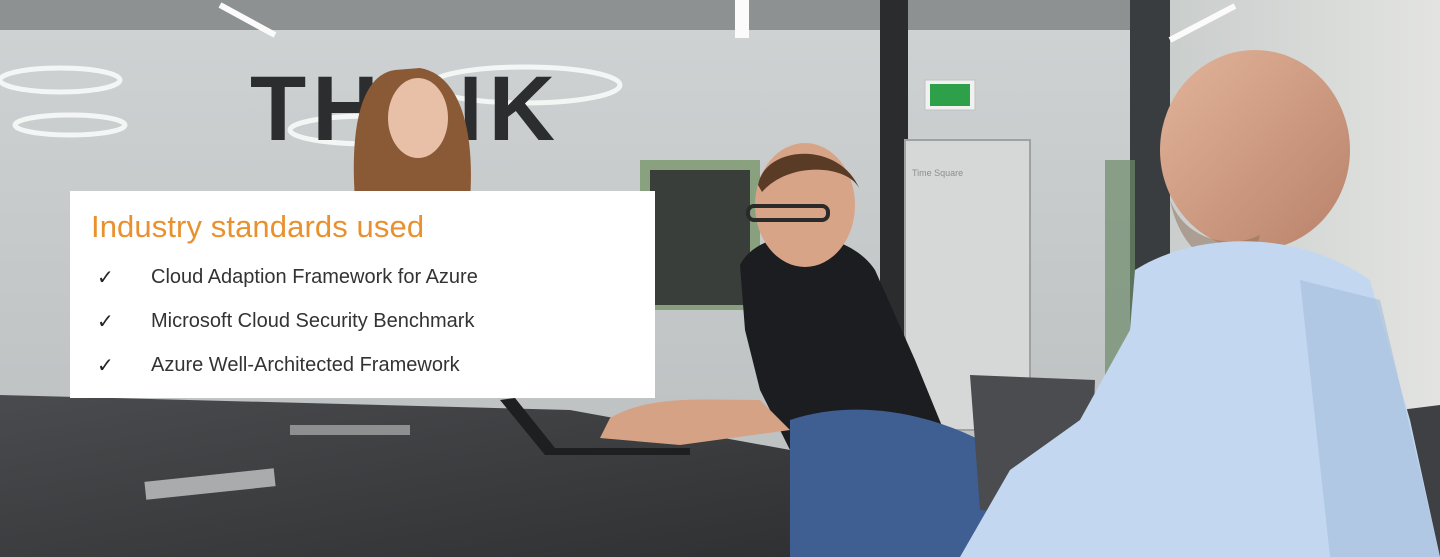 This screenshot has height=557, width=1440. What do you see at coordinates (313, 321) in the screenshot?
I see `standard-label: Microsoft Cloud Security Benchmark` at bounding box center [313, 321].